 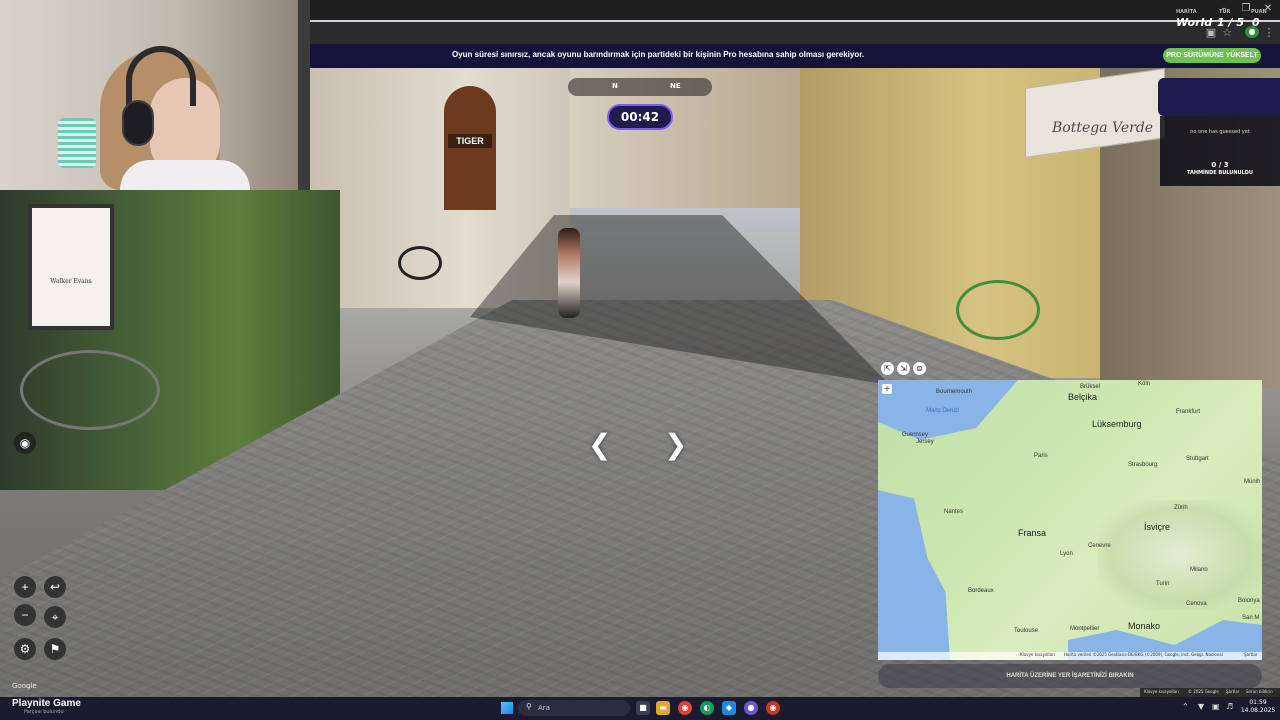 I want to click on awning-text: Bottega Verde, so click(x=1103, y=128).